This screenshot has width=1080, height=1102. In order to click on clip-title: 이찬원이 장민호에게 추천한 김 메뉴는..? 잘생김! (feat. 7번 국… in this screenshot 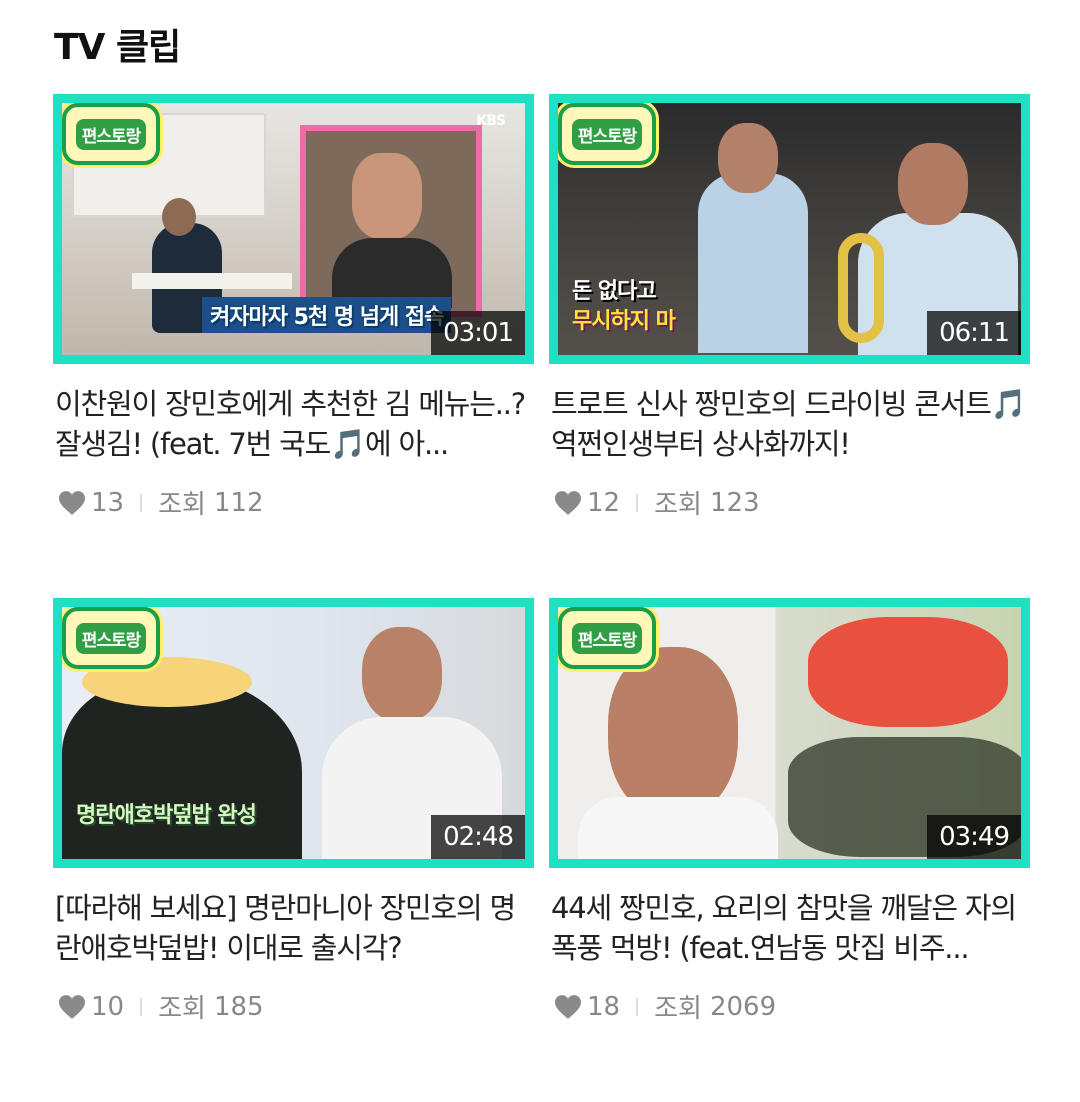, I will do `click(294, 424)`.